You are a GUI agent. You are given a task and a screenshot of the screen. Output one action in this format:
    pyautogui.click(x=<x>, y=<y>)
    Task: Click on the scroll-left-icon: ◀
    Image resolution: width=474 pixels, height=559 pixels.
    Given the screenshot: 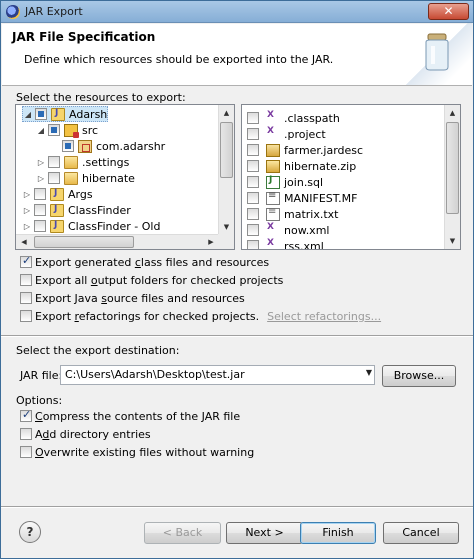 What is the action you would take?
    pyautogui.click(x=24, y=242)
    